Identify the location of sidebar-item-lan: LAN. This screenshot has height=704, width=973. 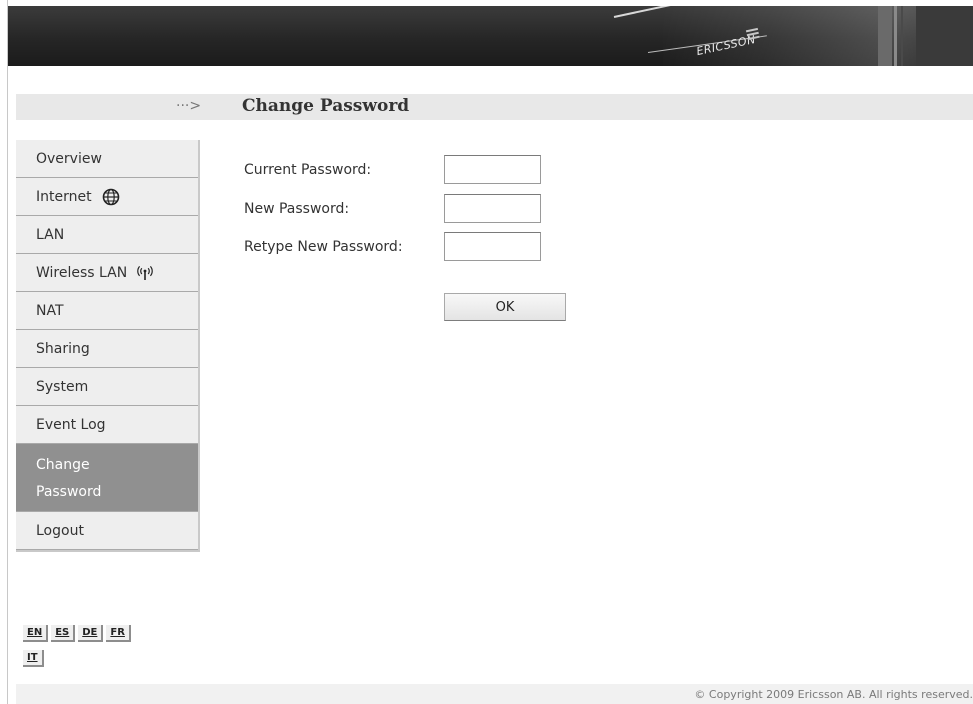
(107, 235).